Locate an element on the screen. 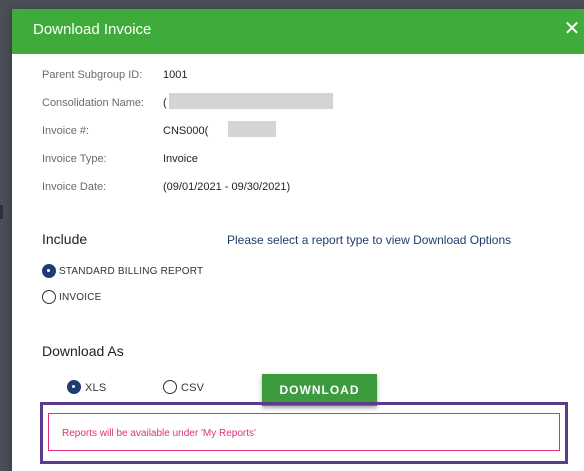 The width and height of the screenshot is (584, 471). invoice-date-label: Invoice Date: is located at coordinates (74, 187).